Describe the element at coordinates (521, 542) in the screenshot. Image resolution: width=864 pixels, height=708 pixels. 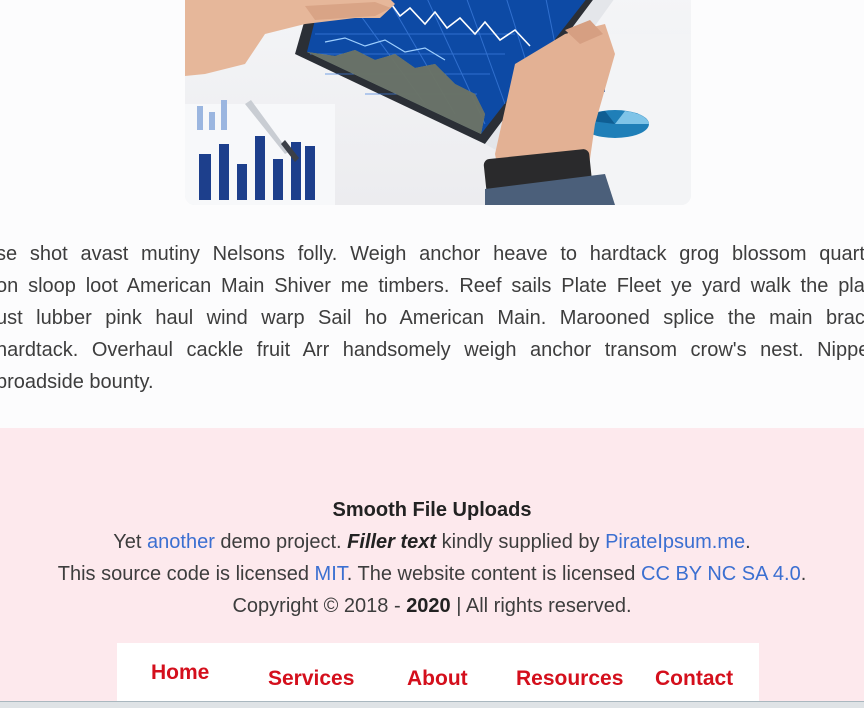
I see `footer-text: kindly supplied by` at that location.